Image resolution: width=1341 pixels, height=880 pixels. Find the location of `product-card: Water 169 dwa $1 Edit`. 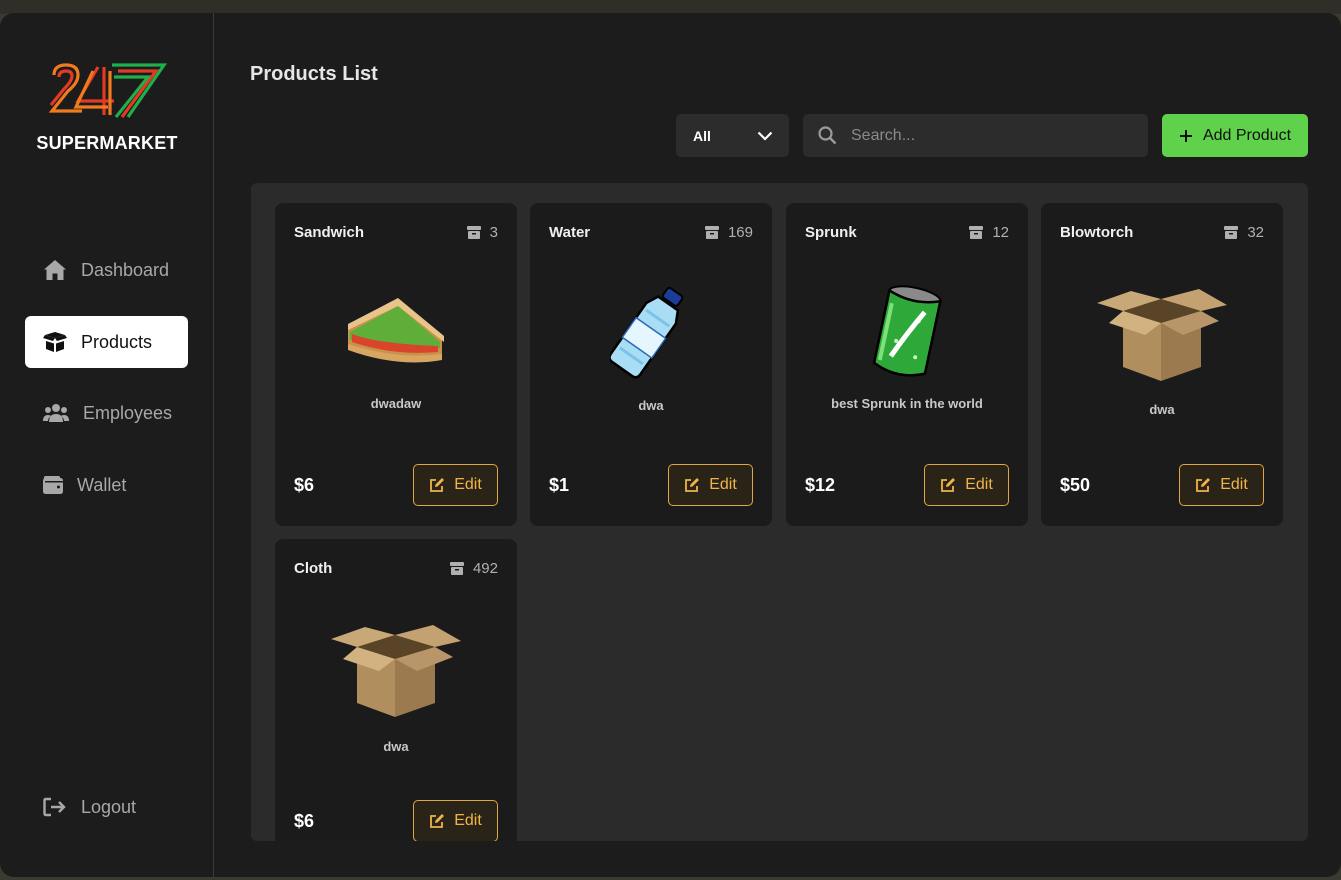

product-card: Water 169 dwa $1 Edit is located at coordinates (651, 364).